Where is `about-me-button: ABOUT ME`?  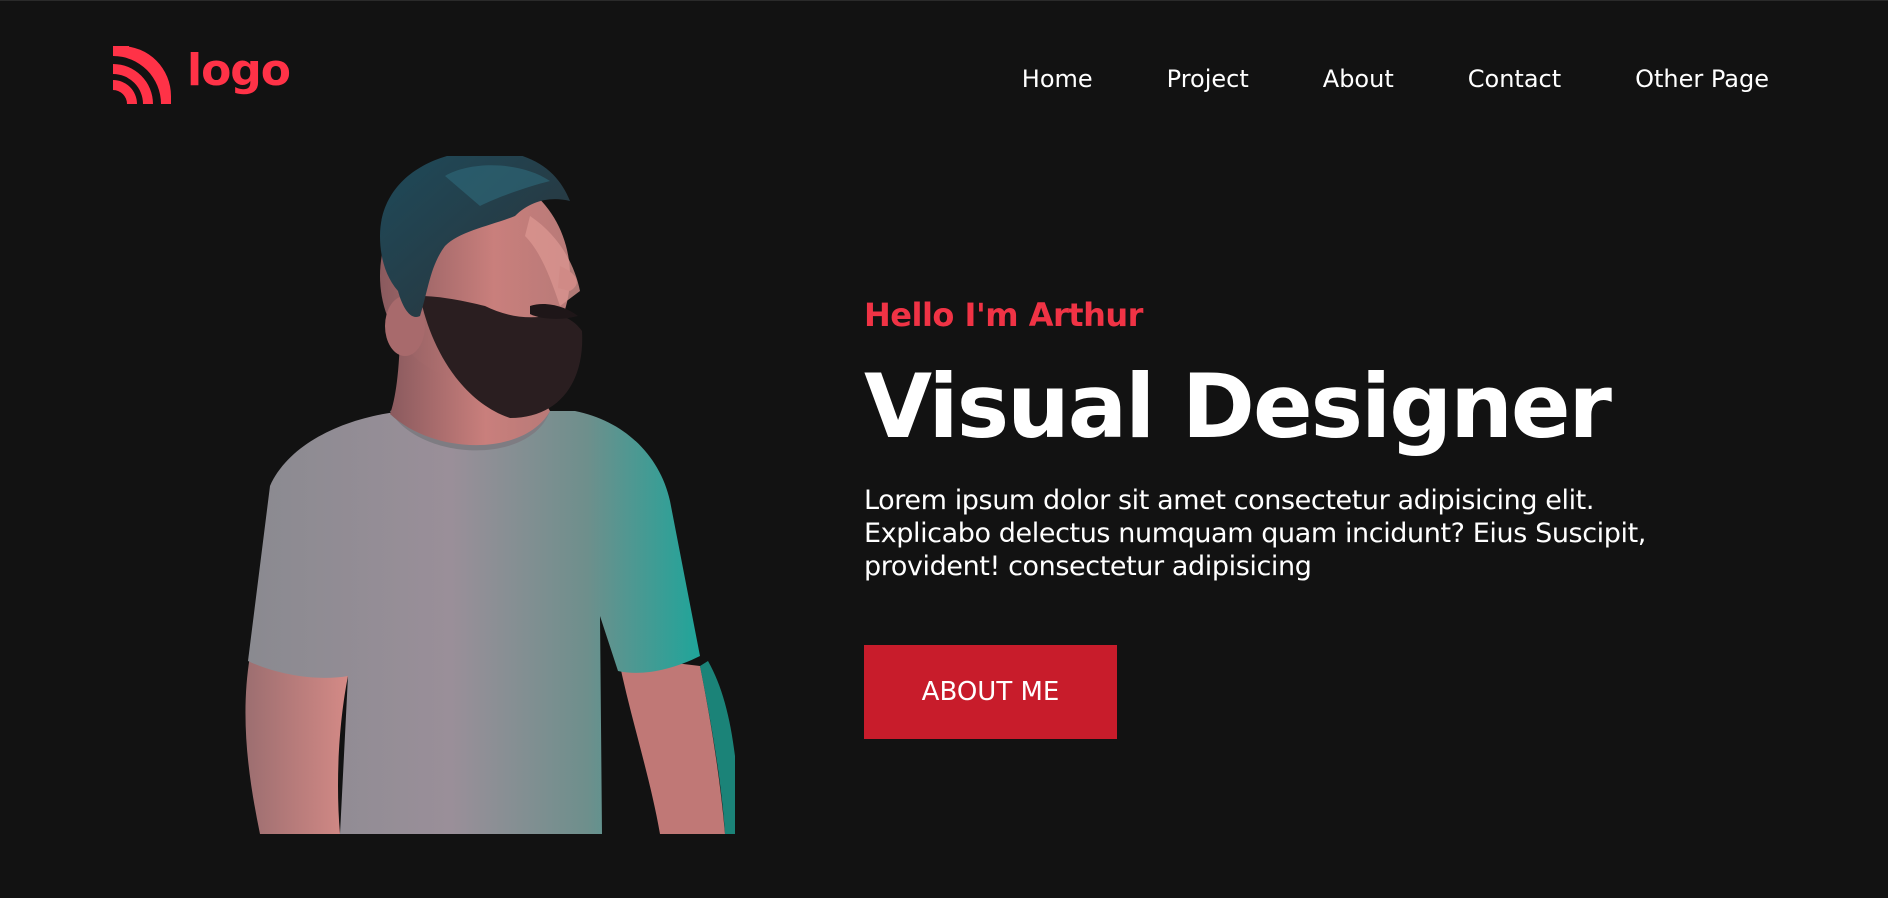 about-me-button: ABOUT ME is located at coordinates (990, 692).